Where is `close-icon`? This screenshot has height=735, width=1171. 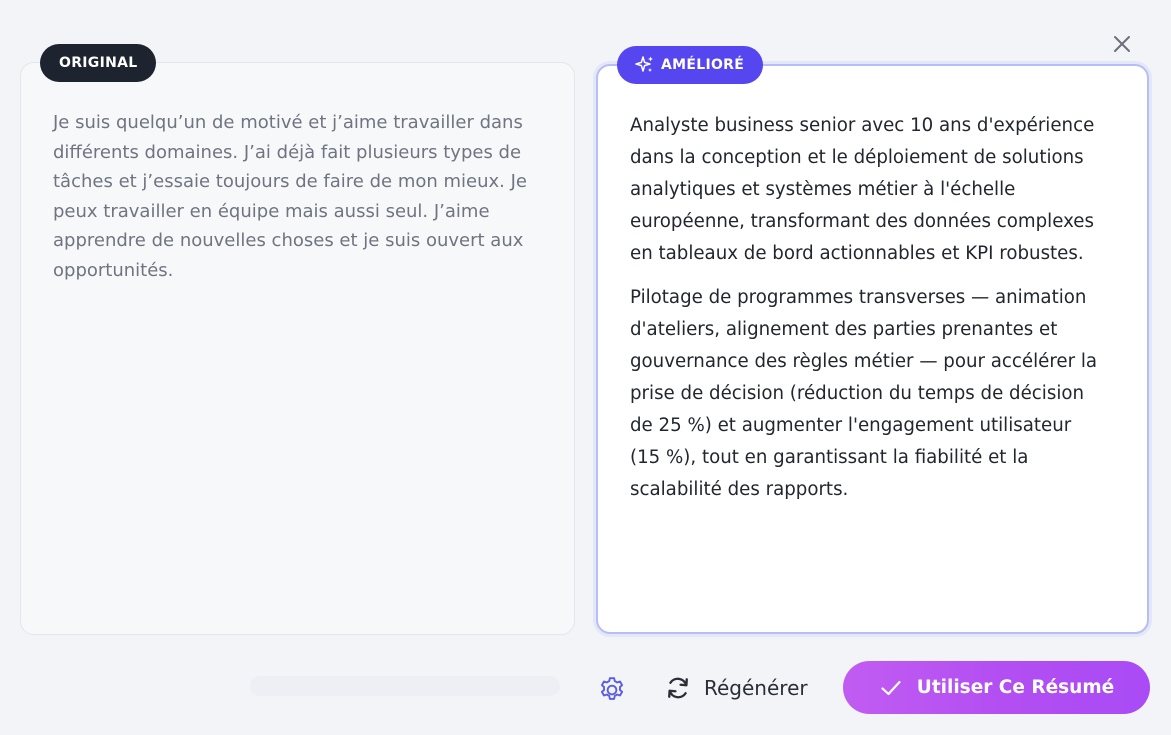
close-icon is located at coordinates (1122, 44).